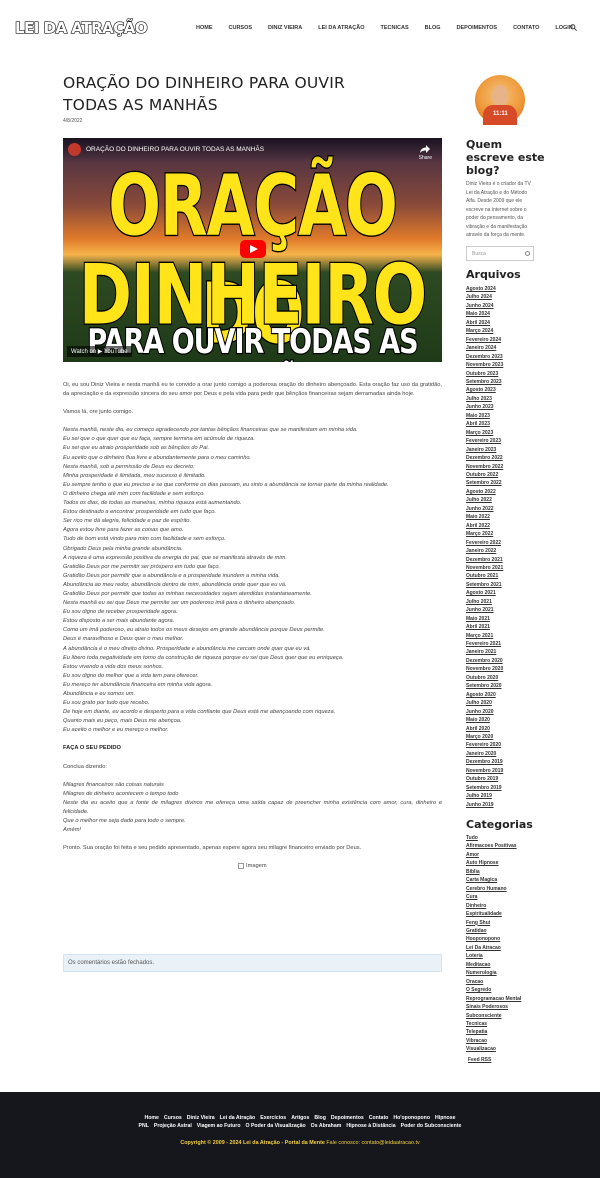  I want to click on archive-link: Agosto 2023, so click(484, 390).